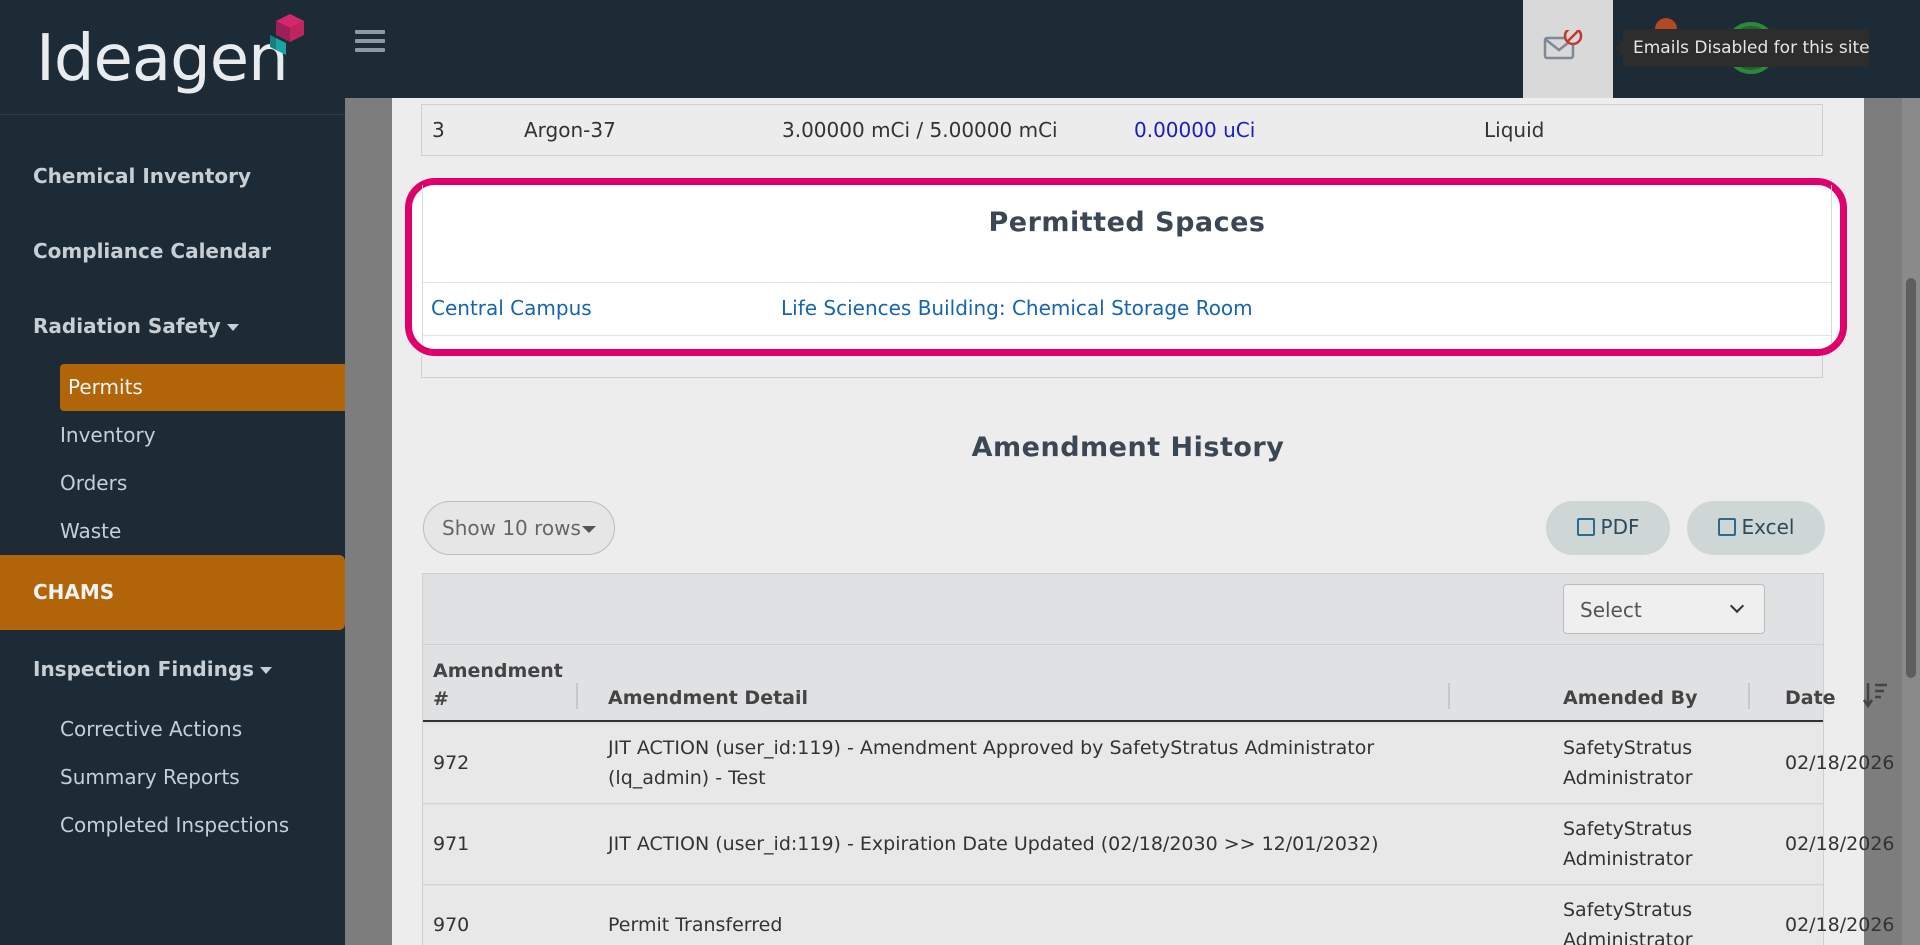  What do you see at coordinates (1194, 130) in the screenshot?
I see `inventory-current-link: 0.00000 uCi` at bounding box center [1194, 130].